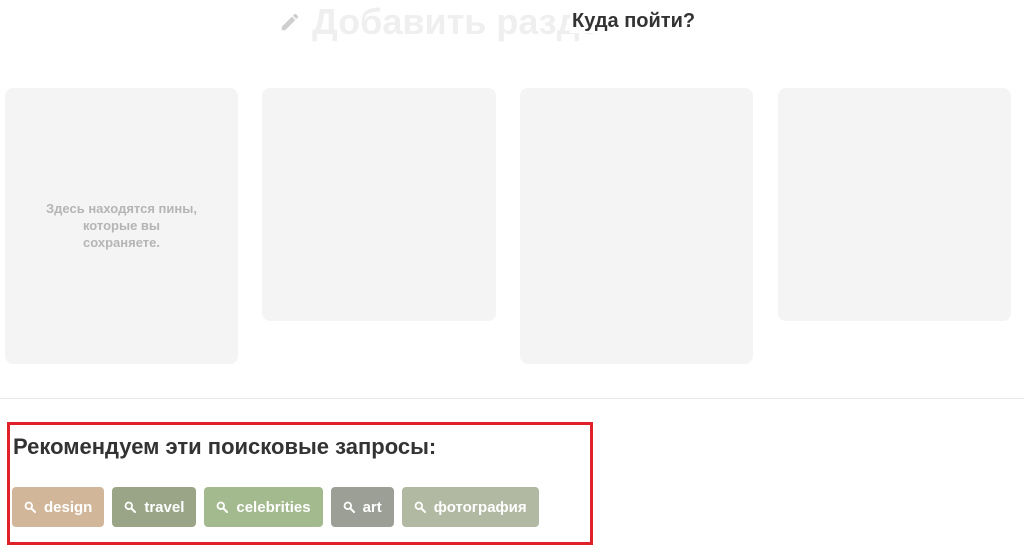 This screenshot has width=1024, height=555. Describe the element at coordinates (634, 21) in the screenshot. I see `where-to-go-title: Куда пойти?` at that location.